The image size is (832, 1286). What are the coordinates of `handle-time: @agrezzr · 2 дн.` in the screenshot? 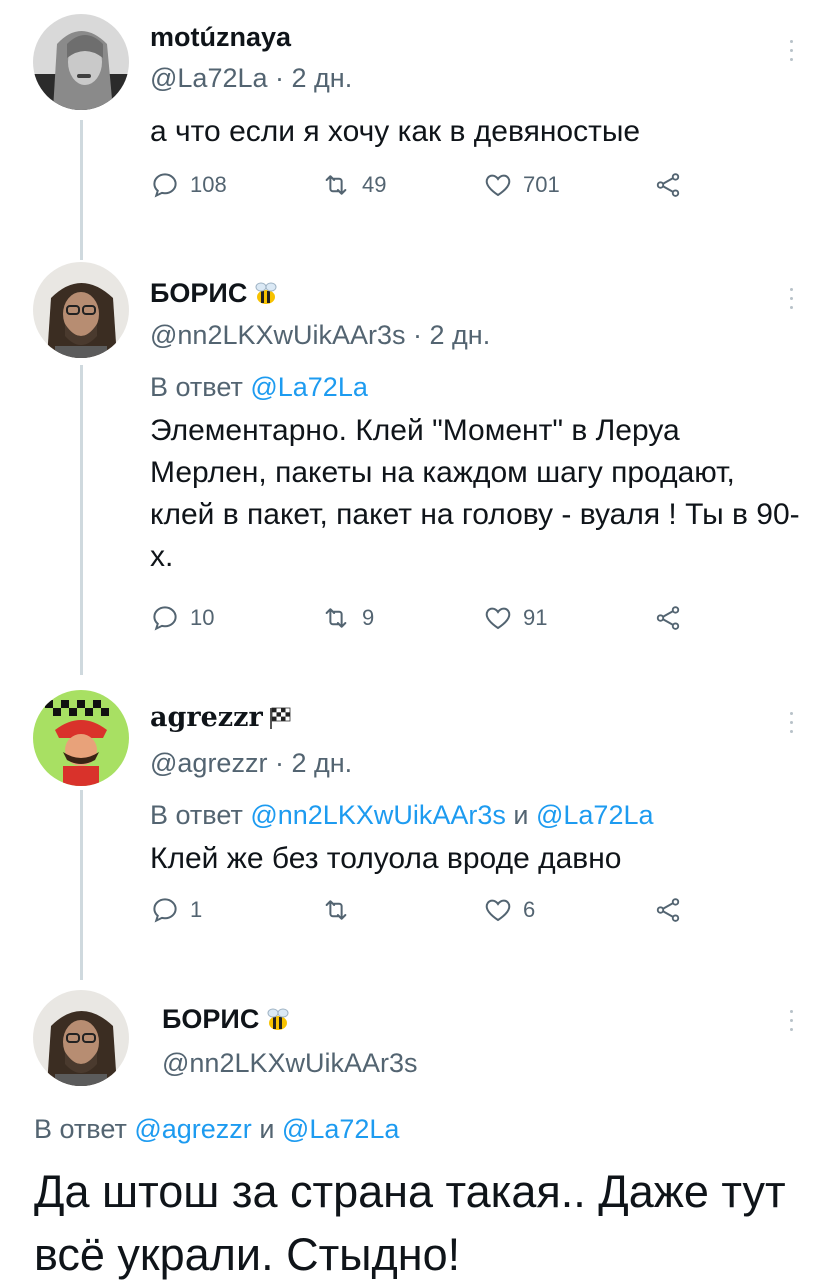 It's located at (251, 763).